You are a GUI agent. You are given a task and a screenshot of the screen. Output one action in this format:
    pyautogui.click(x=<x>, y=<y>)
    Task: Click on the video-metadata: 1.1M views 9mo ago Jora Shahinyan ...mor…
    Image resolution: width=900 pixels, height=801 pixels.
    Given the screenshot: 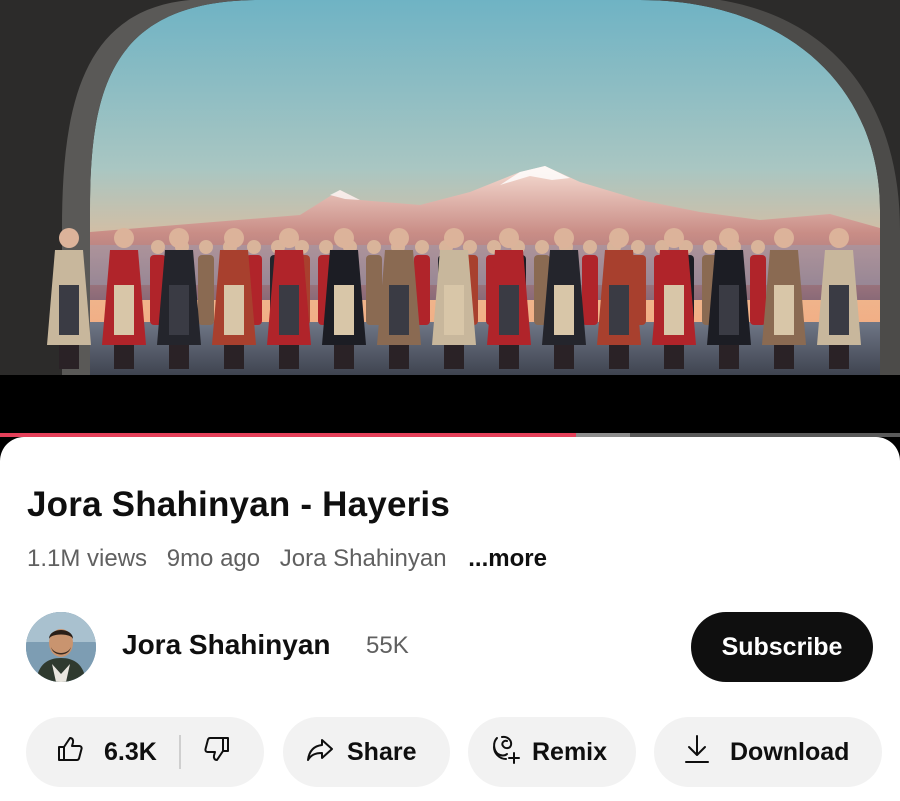 What is the action you would take?
    pyautogui.click(x=293, y=559)
    